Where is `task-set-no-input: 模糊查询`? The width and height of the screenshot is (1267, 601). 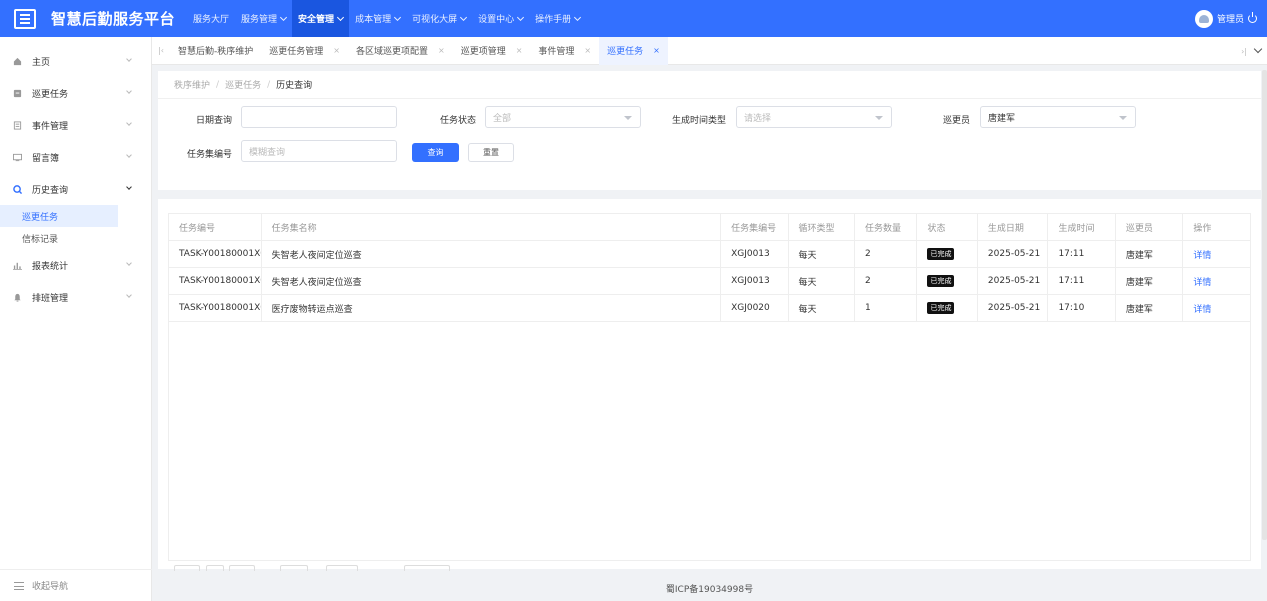
task-set-no-input: 模糊查询 is located at coordinates (319, 151).